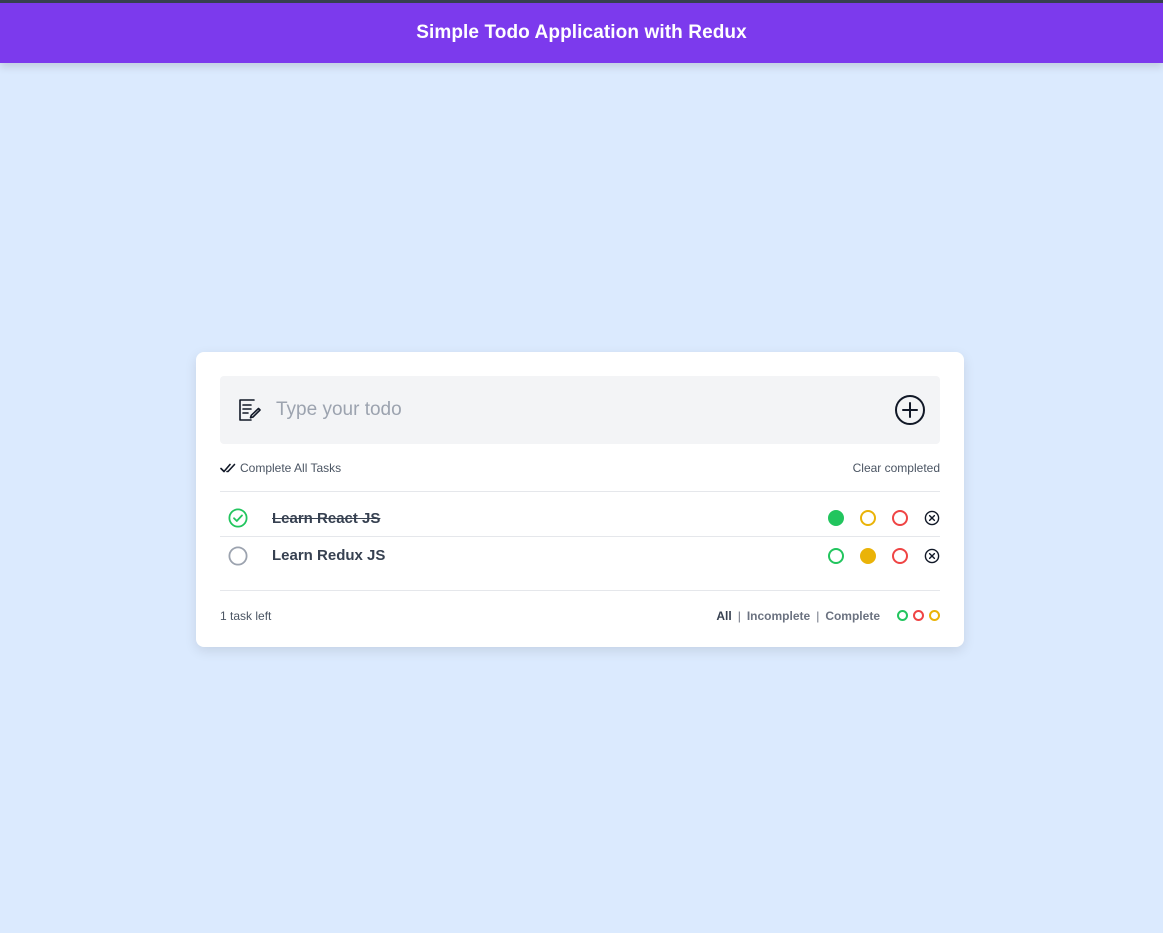 The image size is (1163, 933). What do you see at coordinates (326, 518) in the screenshot?
I see `todo-text: Learn React JS` at bounding box center [326, 518].